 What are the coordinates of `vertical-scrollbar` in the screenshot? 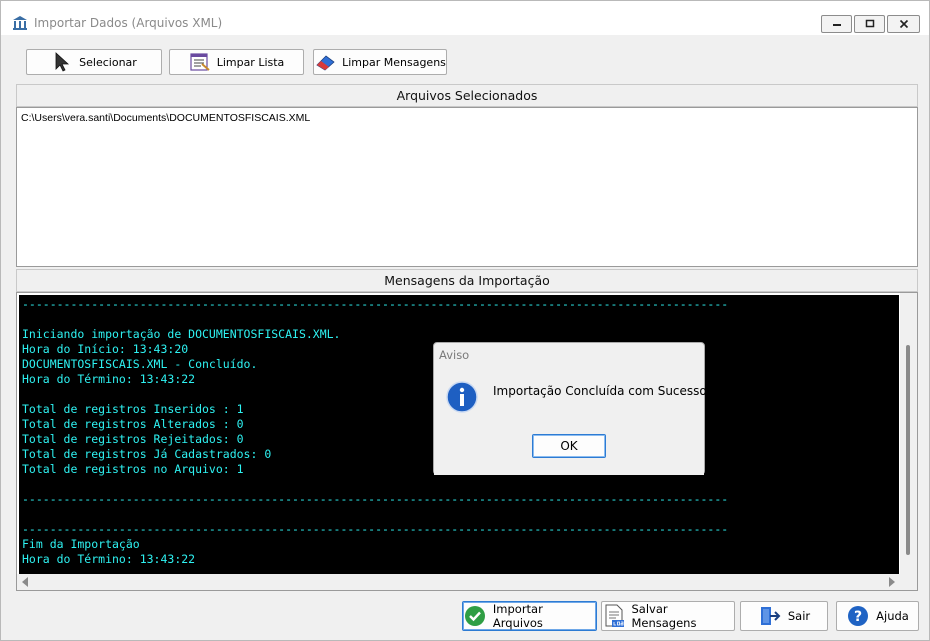 It's located at (908, 434).